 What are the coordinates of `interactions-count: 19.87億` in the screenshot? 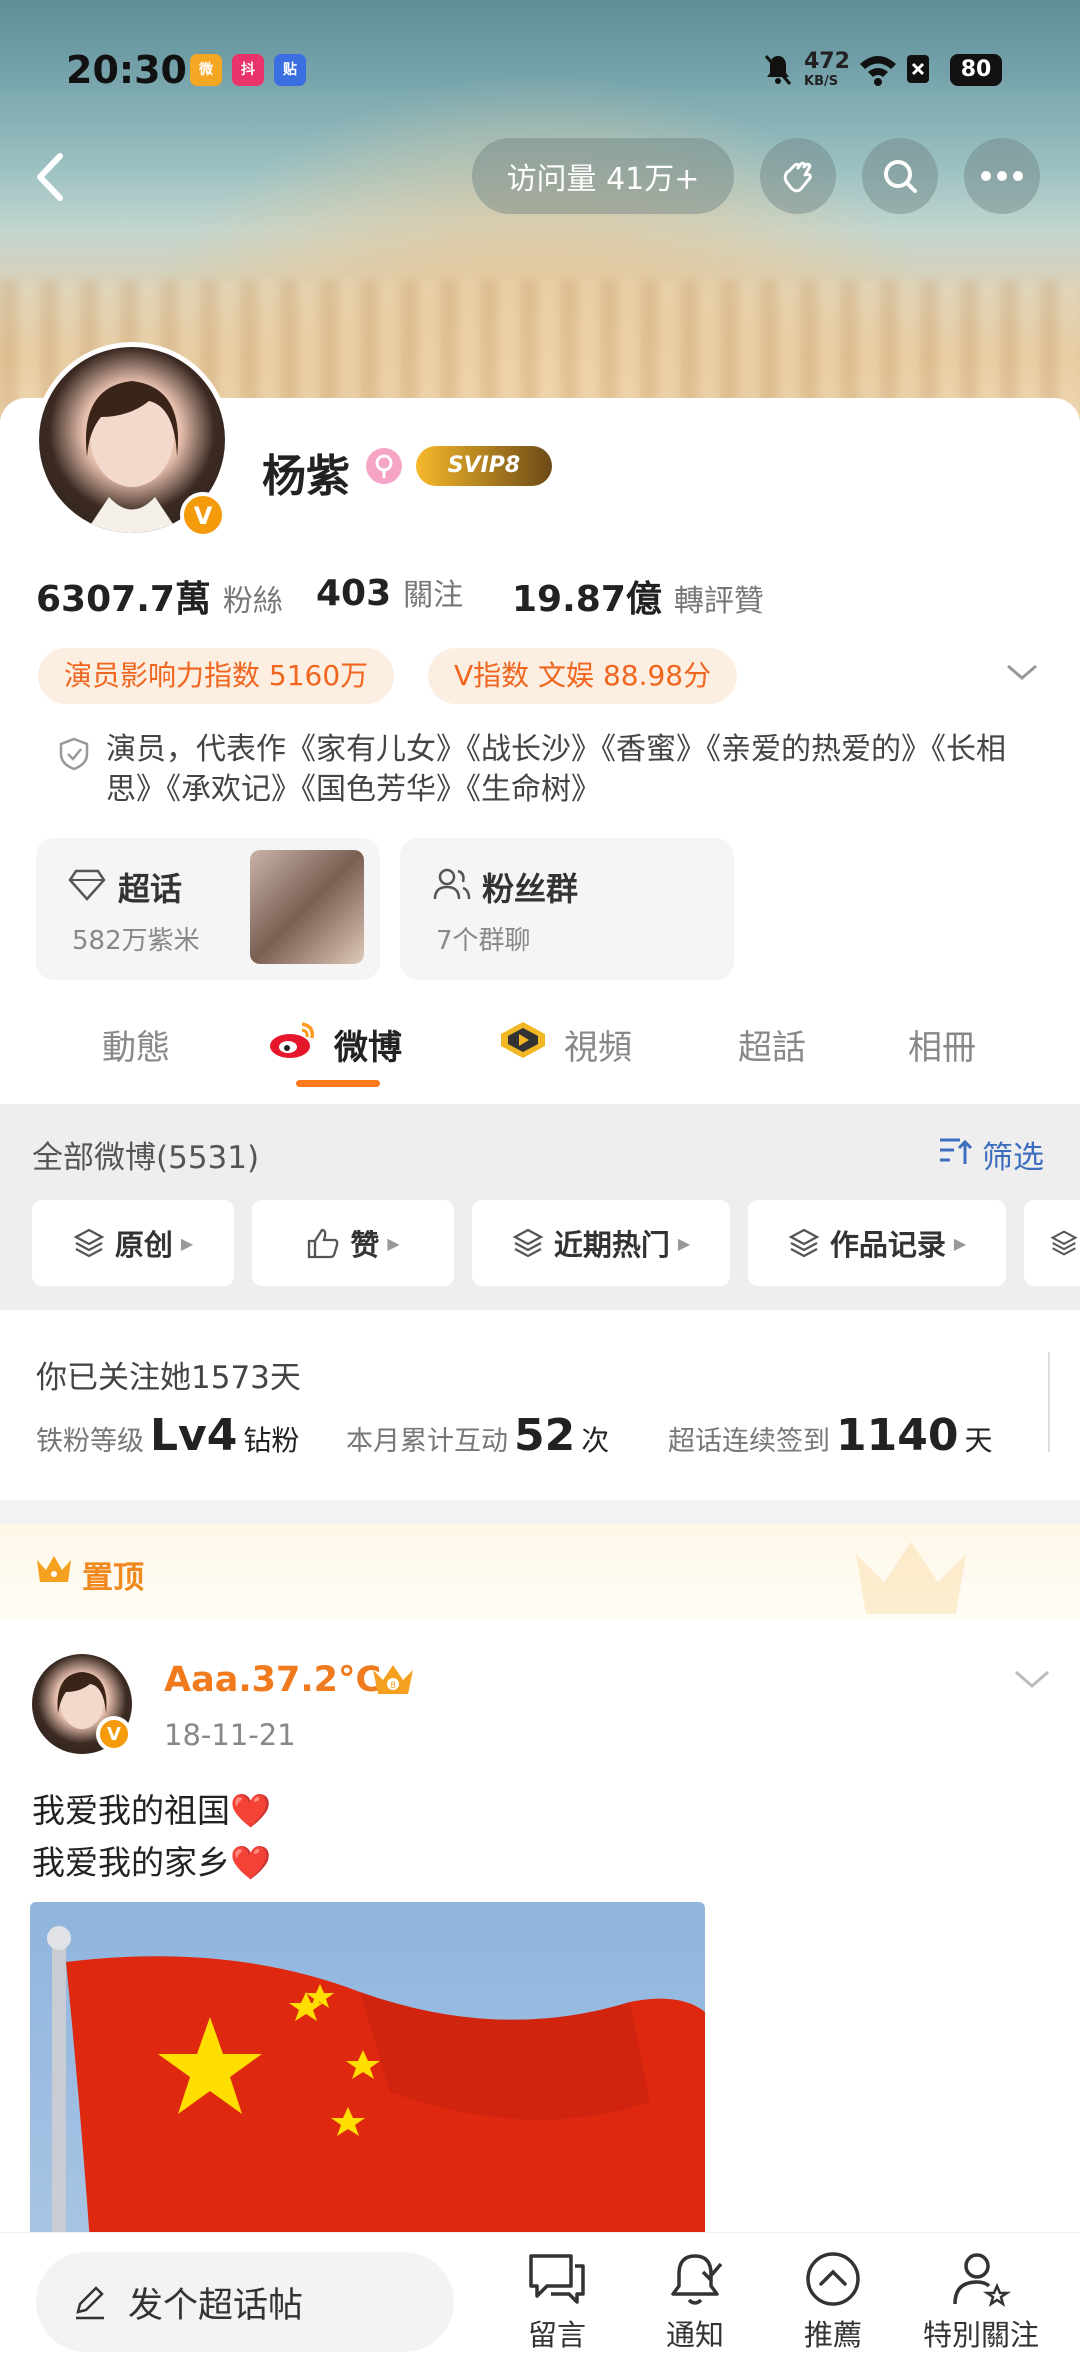 It's located at (587, 599).